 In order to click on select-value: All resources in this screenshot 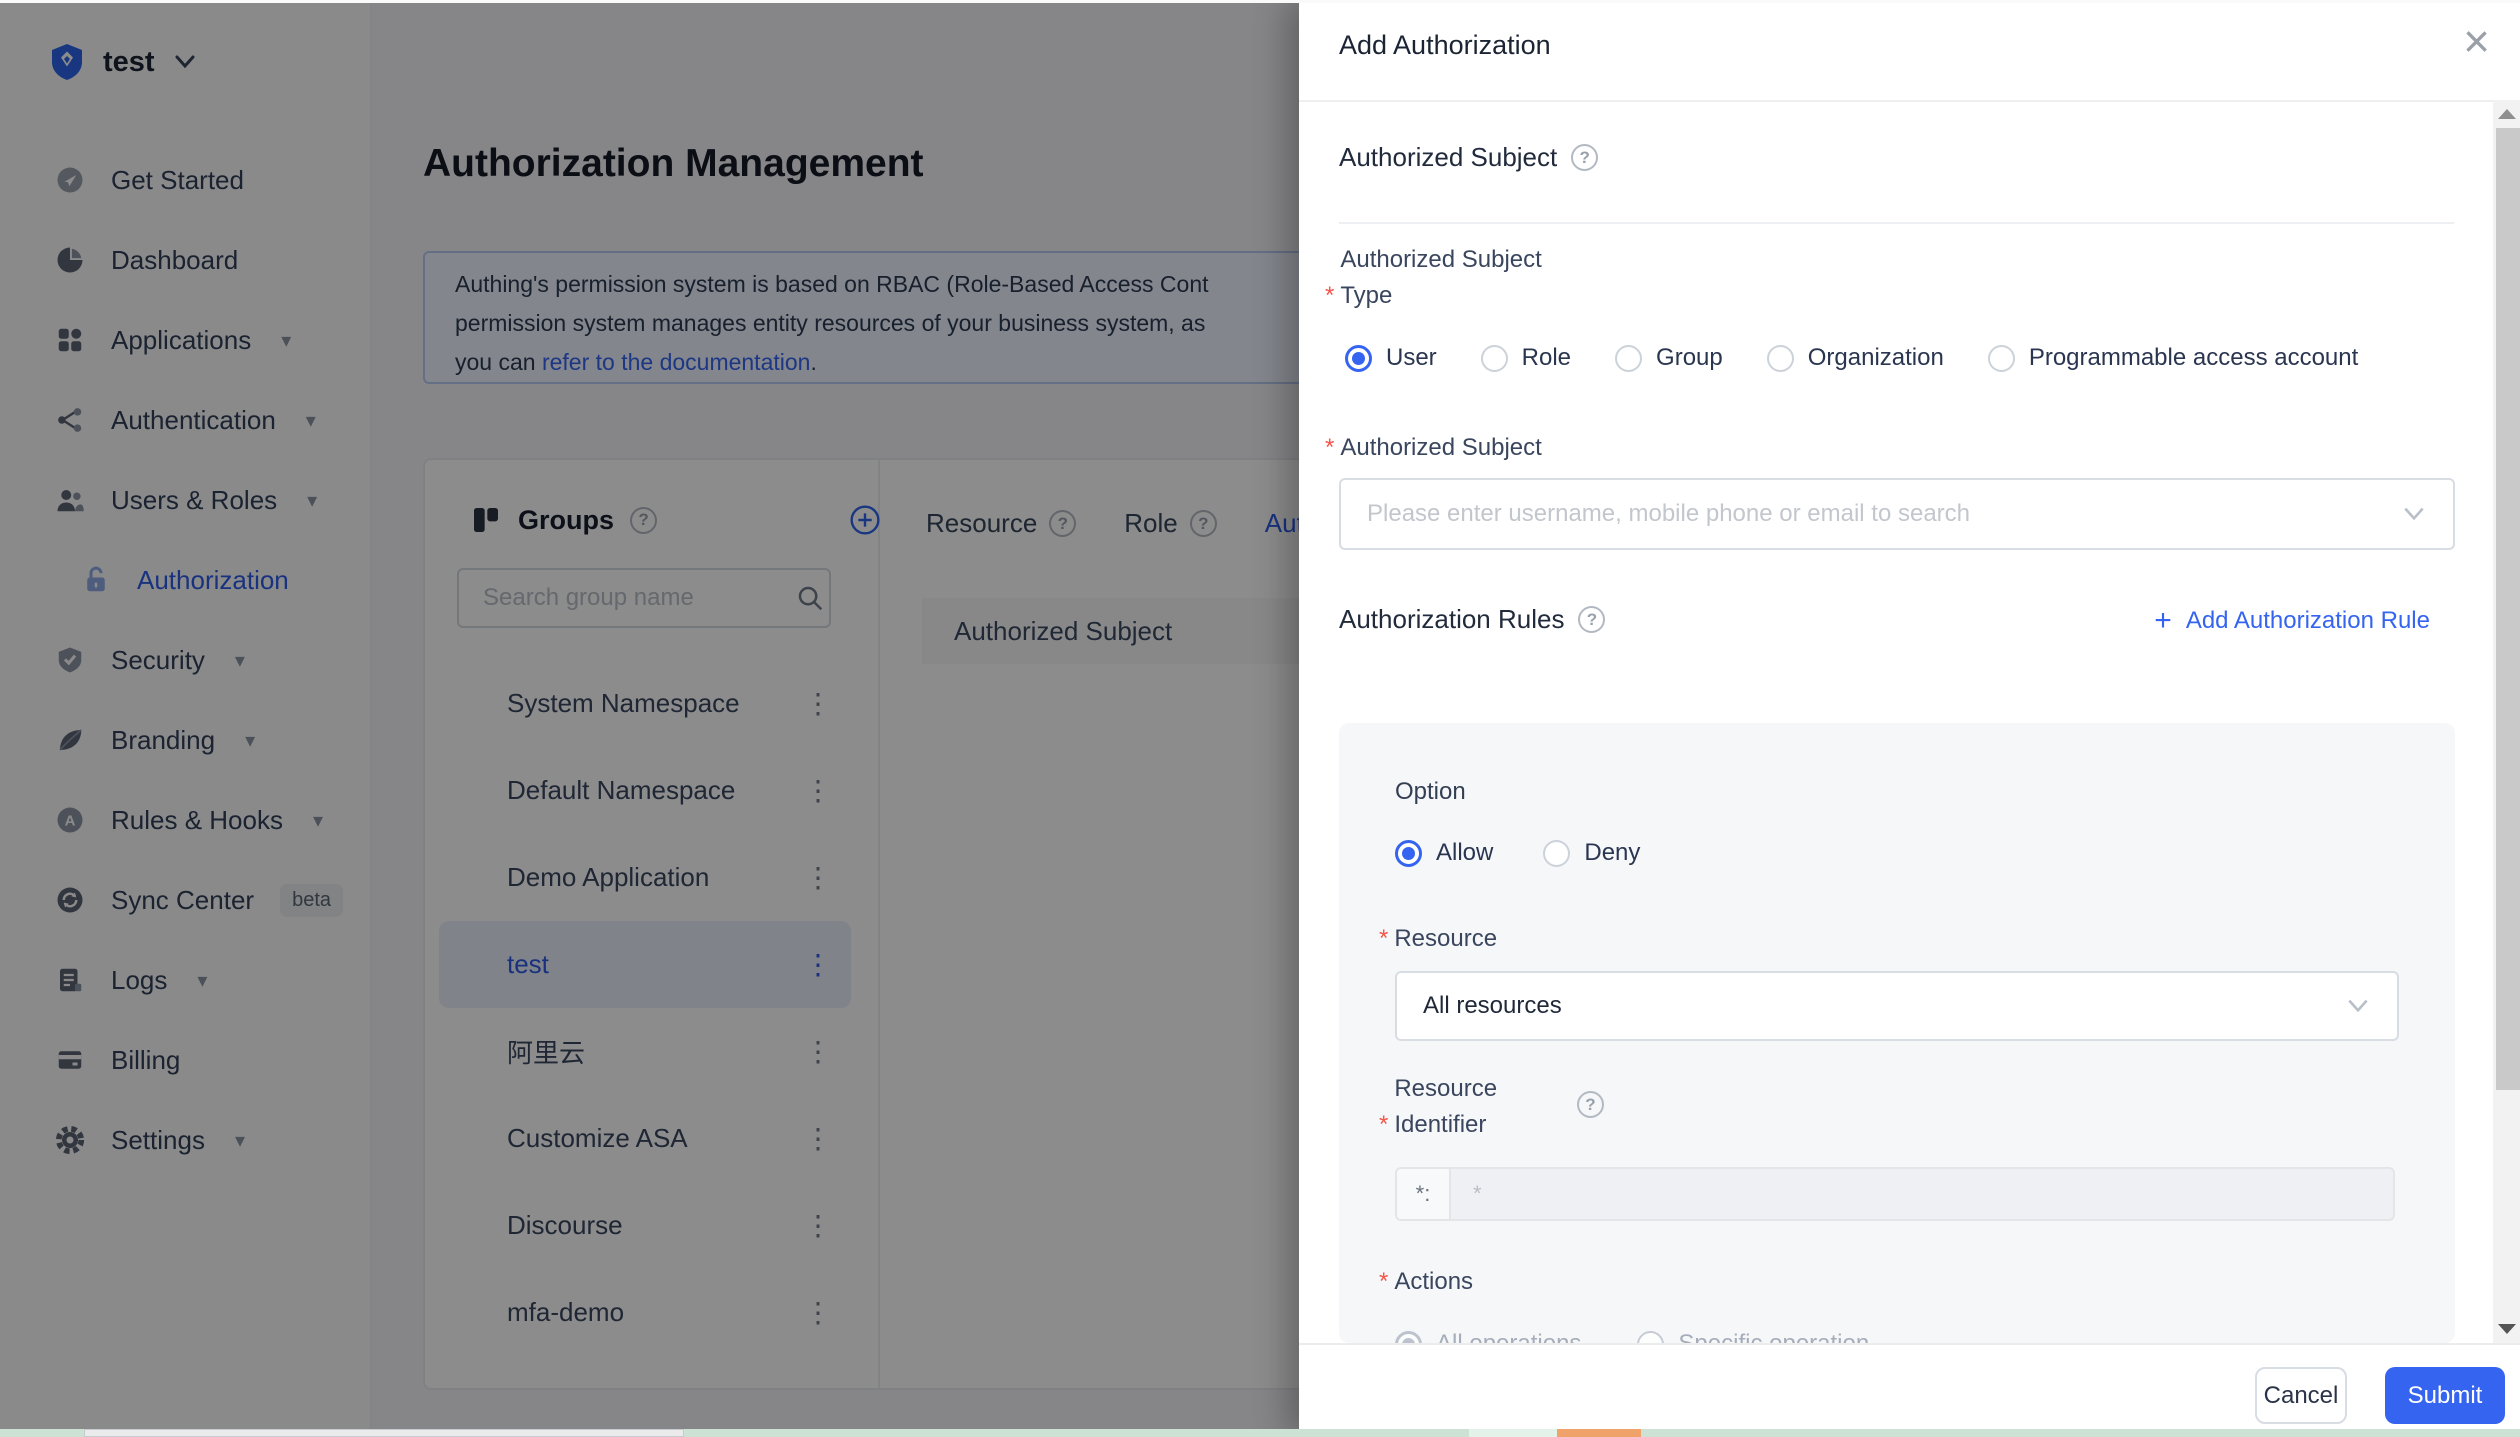, I will do `click(1492, 1005)`.